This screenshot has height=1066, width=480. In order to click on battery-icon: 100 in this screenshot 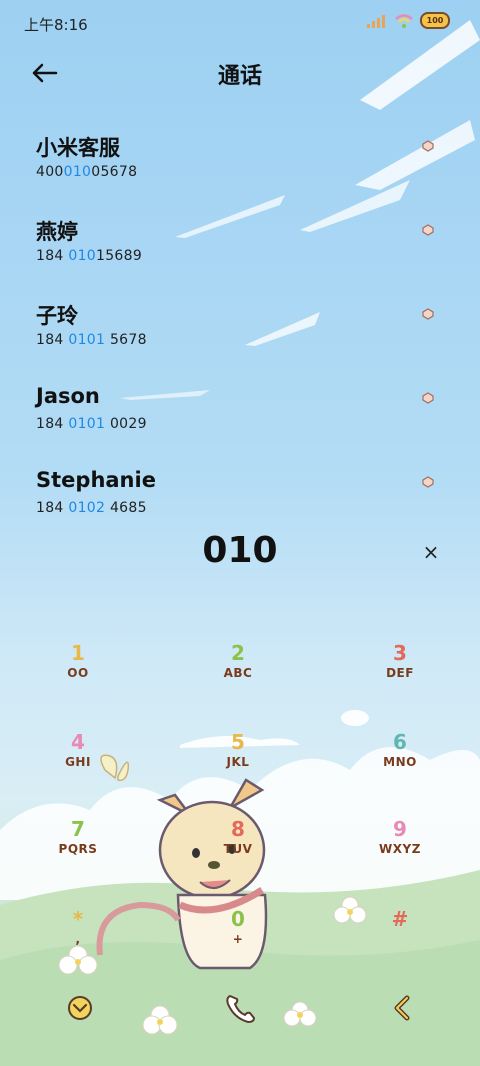, I will do `click(435, 20)`.